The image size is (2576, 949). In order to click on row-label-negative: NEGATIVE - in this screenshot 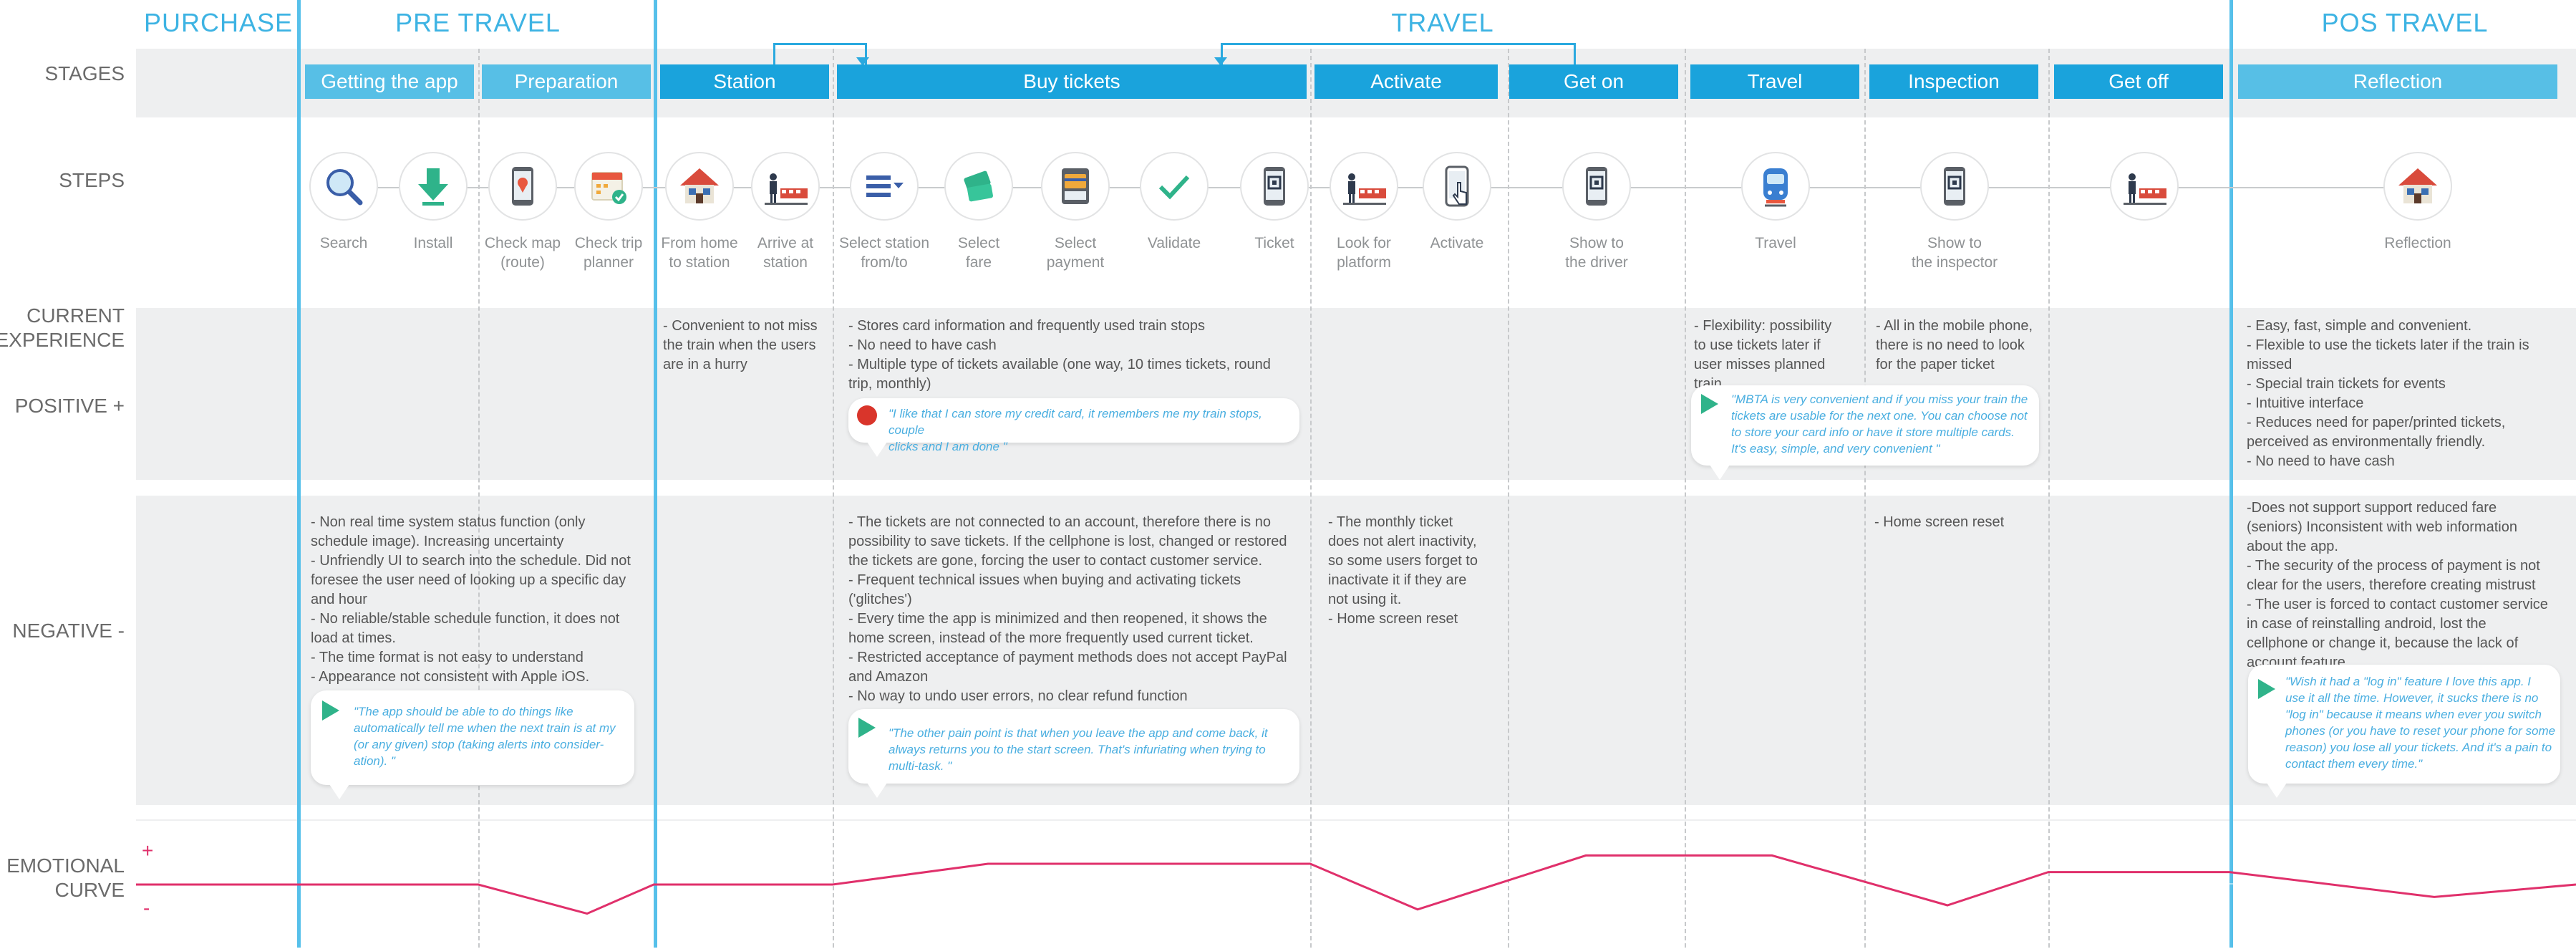, I will do `click(68, 631)`.